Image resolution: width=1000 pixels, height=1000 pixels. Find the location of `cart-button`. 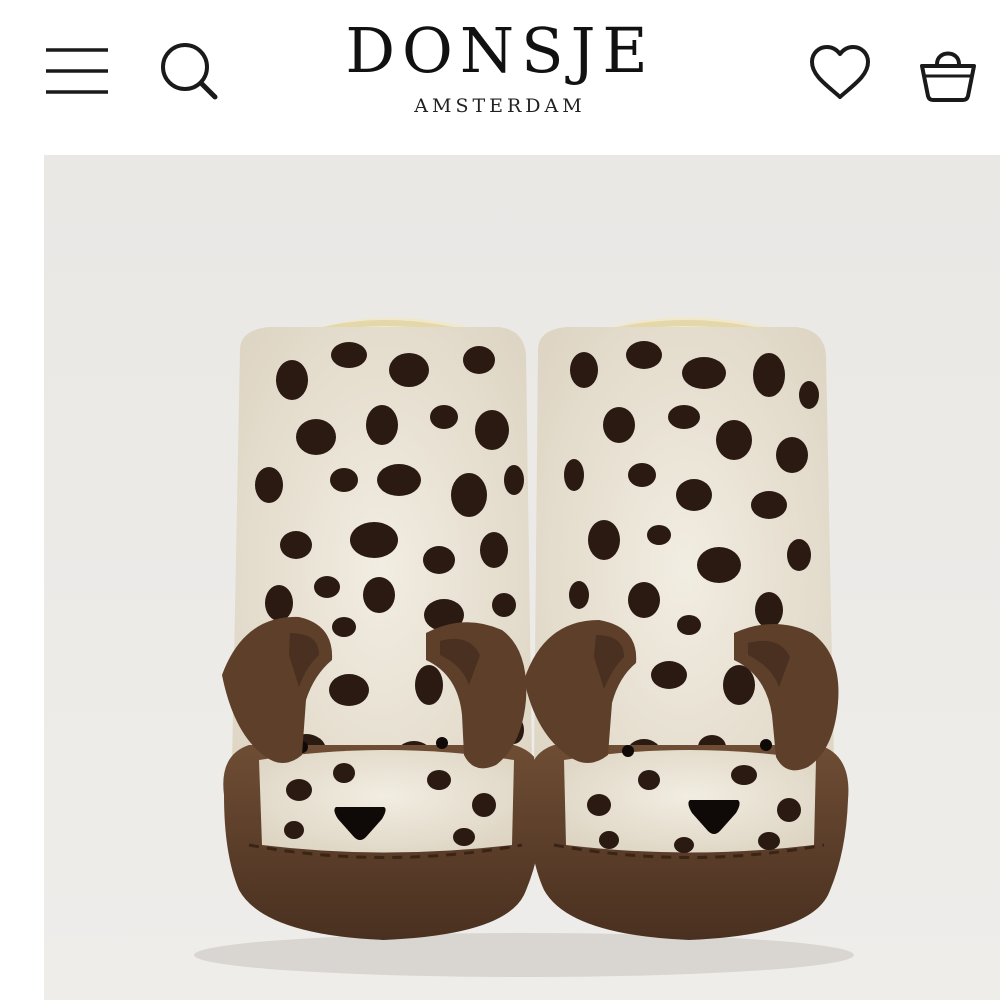

cart-button is located at coordinates (948, 72).